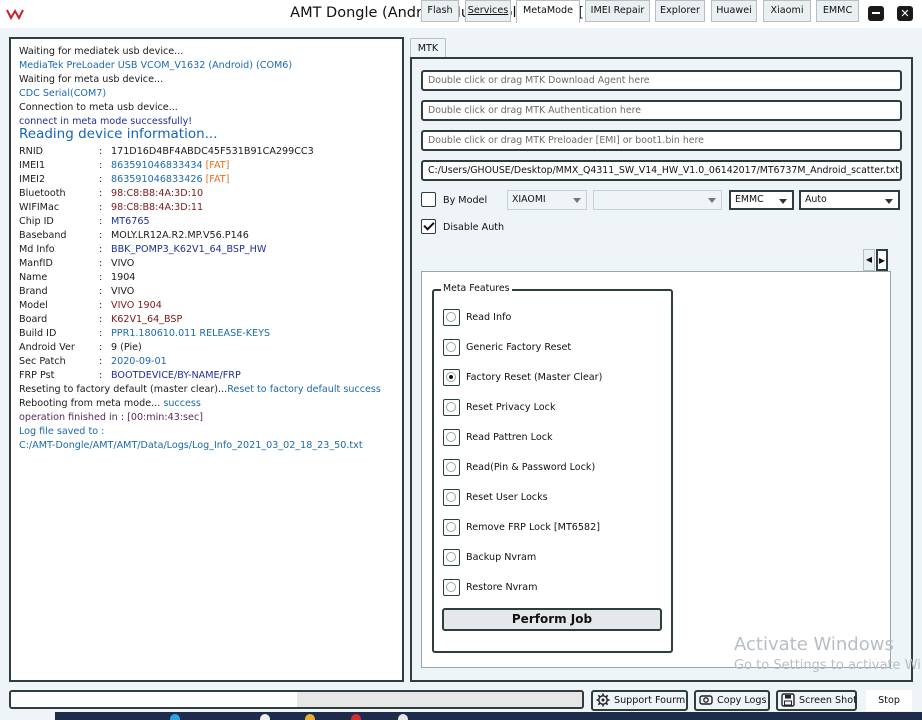 This screenshot has height=720, width=922. Describe the element at coordinates (428, 199) in the screenshot. I see `by-model-checkbox` at that location.